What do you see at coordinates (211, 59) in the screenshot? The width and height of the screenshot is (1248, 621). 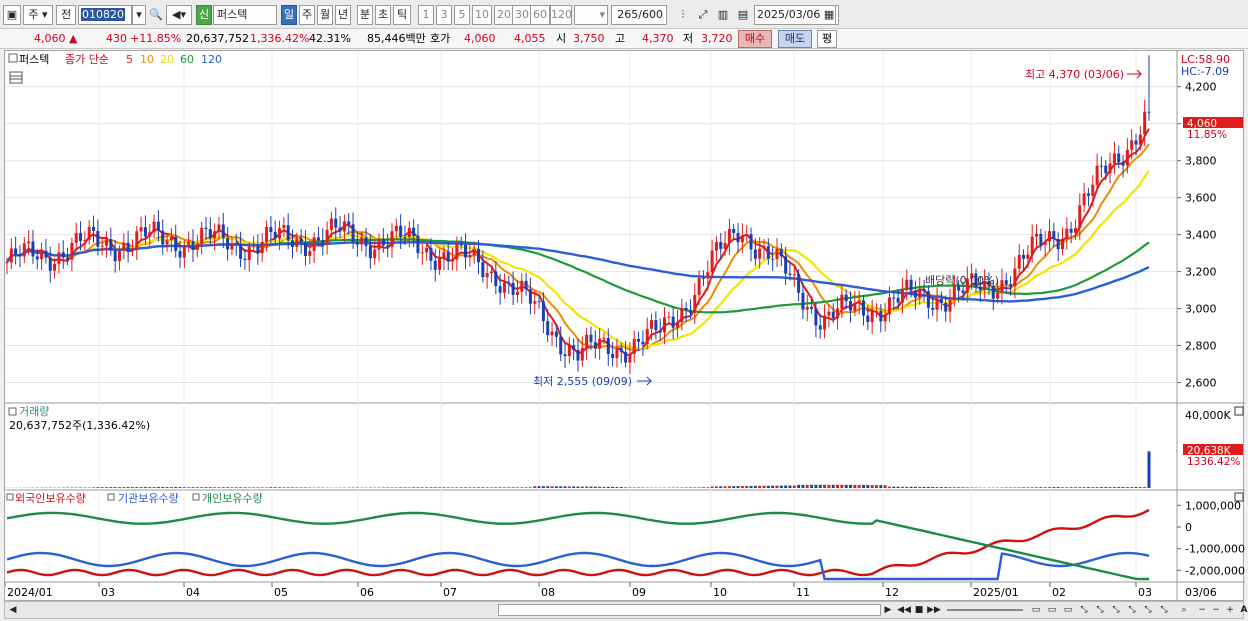 I see `legend-ma120: 120` at bounding box center [211, 59].